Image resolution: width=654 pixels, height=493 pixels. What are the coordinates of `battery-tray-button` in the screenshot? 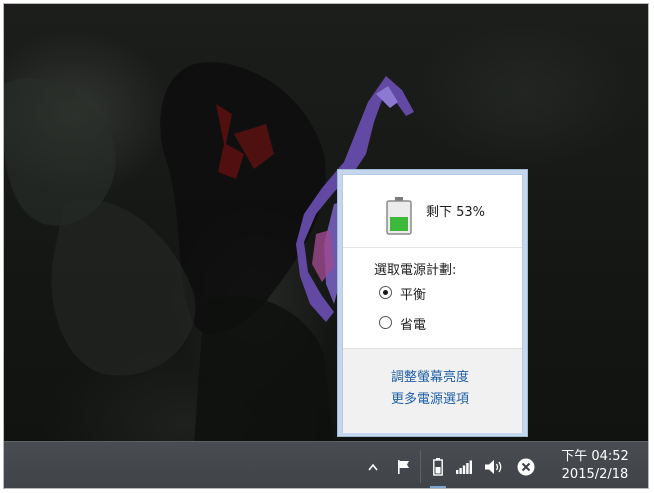 It's located at (438, 465).